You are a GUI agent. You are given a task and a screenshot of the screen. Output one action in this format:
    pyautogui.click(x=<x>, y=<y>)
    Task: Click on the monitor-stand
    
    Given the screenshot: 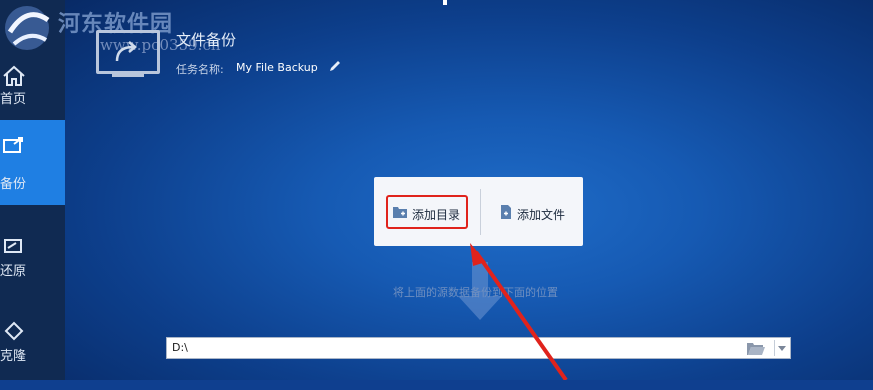 What is the action you would take?
    pyautogui.click(x=128, y=75)
    